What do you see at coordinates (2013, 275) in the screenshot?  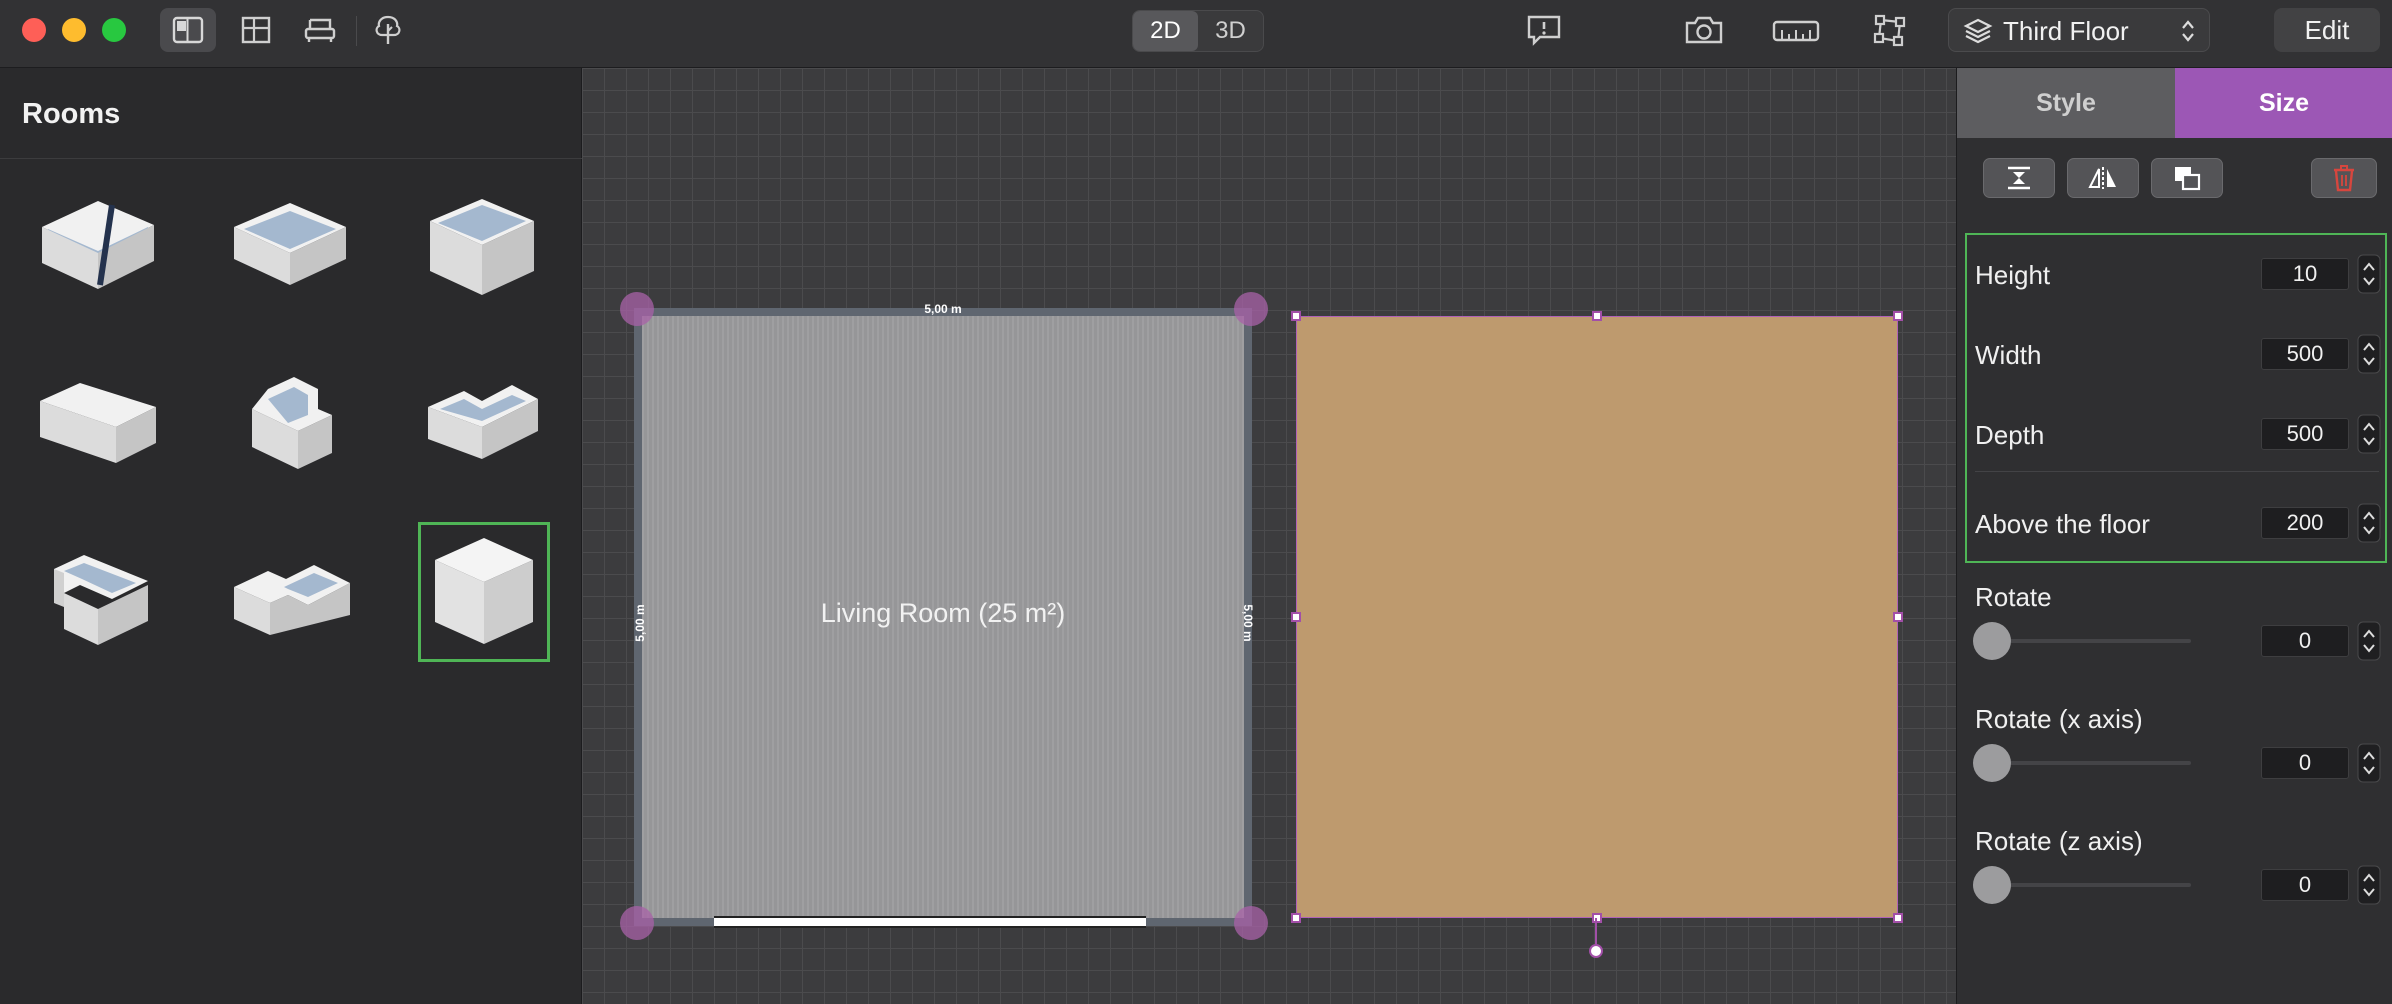 I see `height-label: Height` at bounding box center [2013, 275].